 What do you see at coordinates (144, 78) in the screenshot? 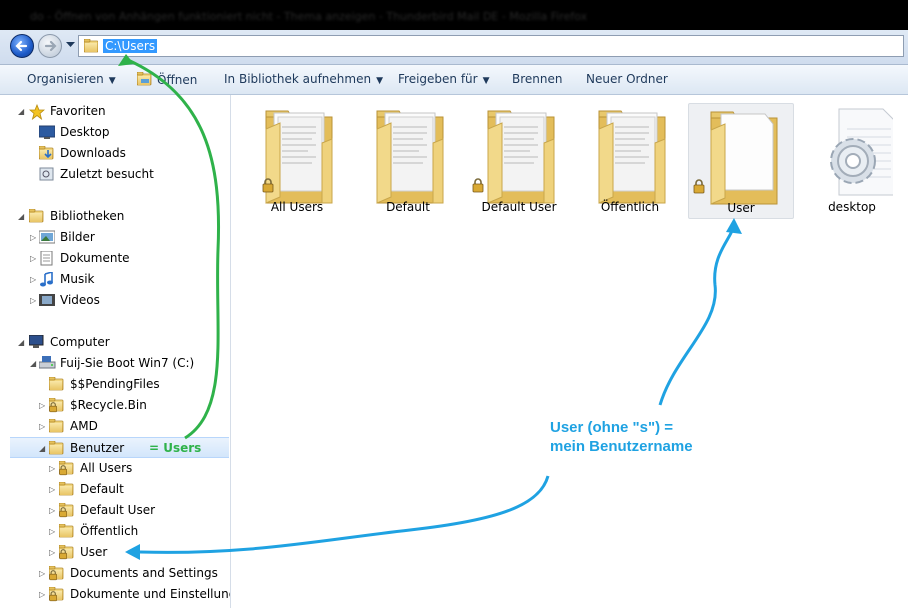
I see `open-folder-icon` at bounding box center [144, 78].